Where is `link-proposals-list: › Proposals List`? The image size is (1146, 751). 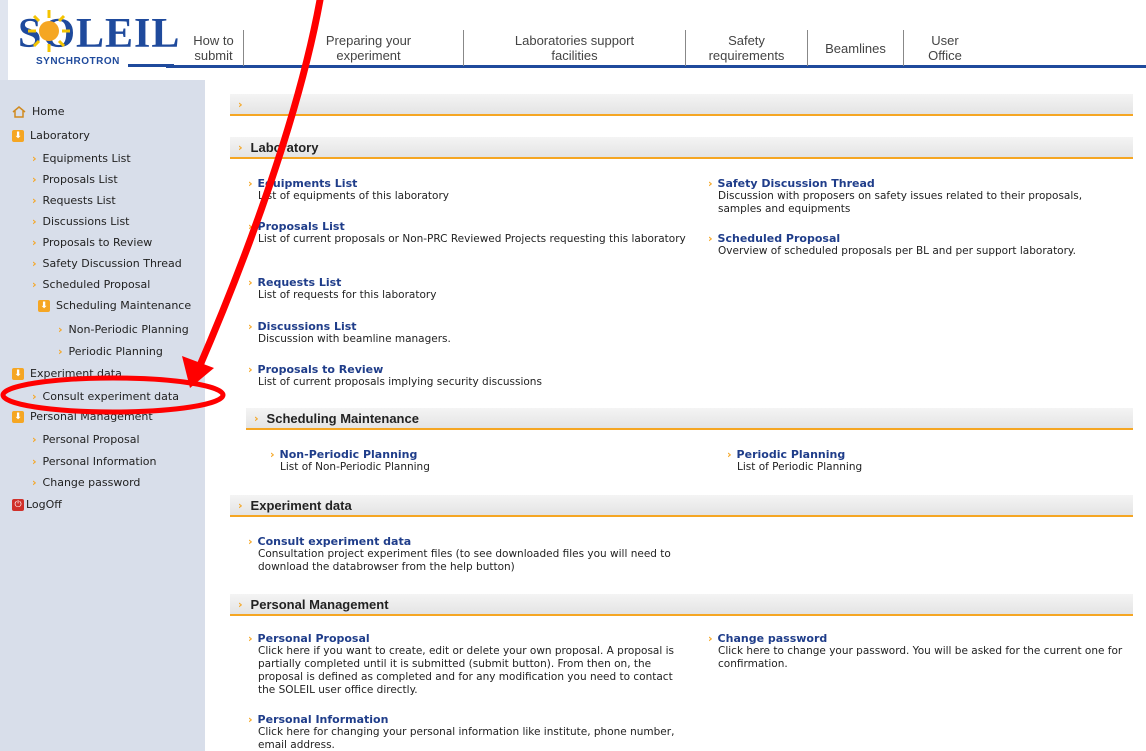 link-proposals-list: › Proposals List is located at coordinates (468, 226).